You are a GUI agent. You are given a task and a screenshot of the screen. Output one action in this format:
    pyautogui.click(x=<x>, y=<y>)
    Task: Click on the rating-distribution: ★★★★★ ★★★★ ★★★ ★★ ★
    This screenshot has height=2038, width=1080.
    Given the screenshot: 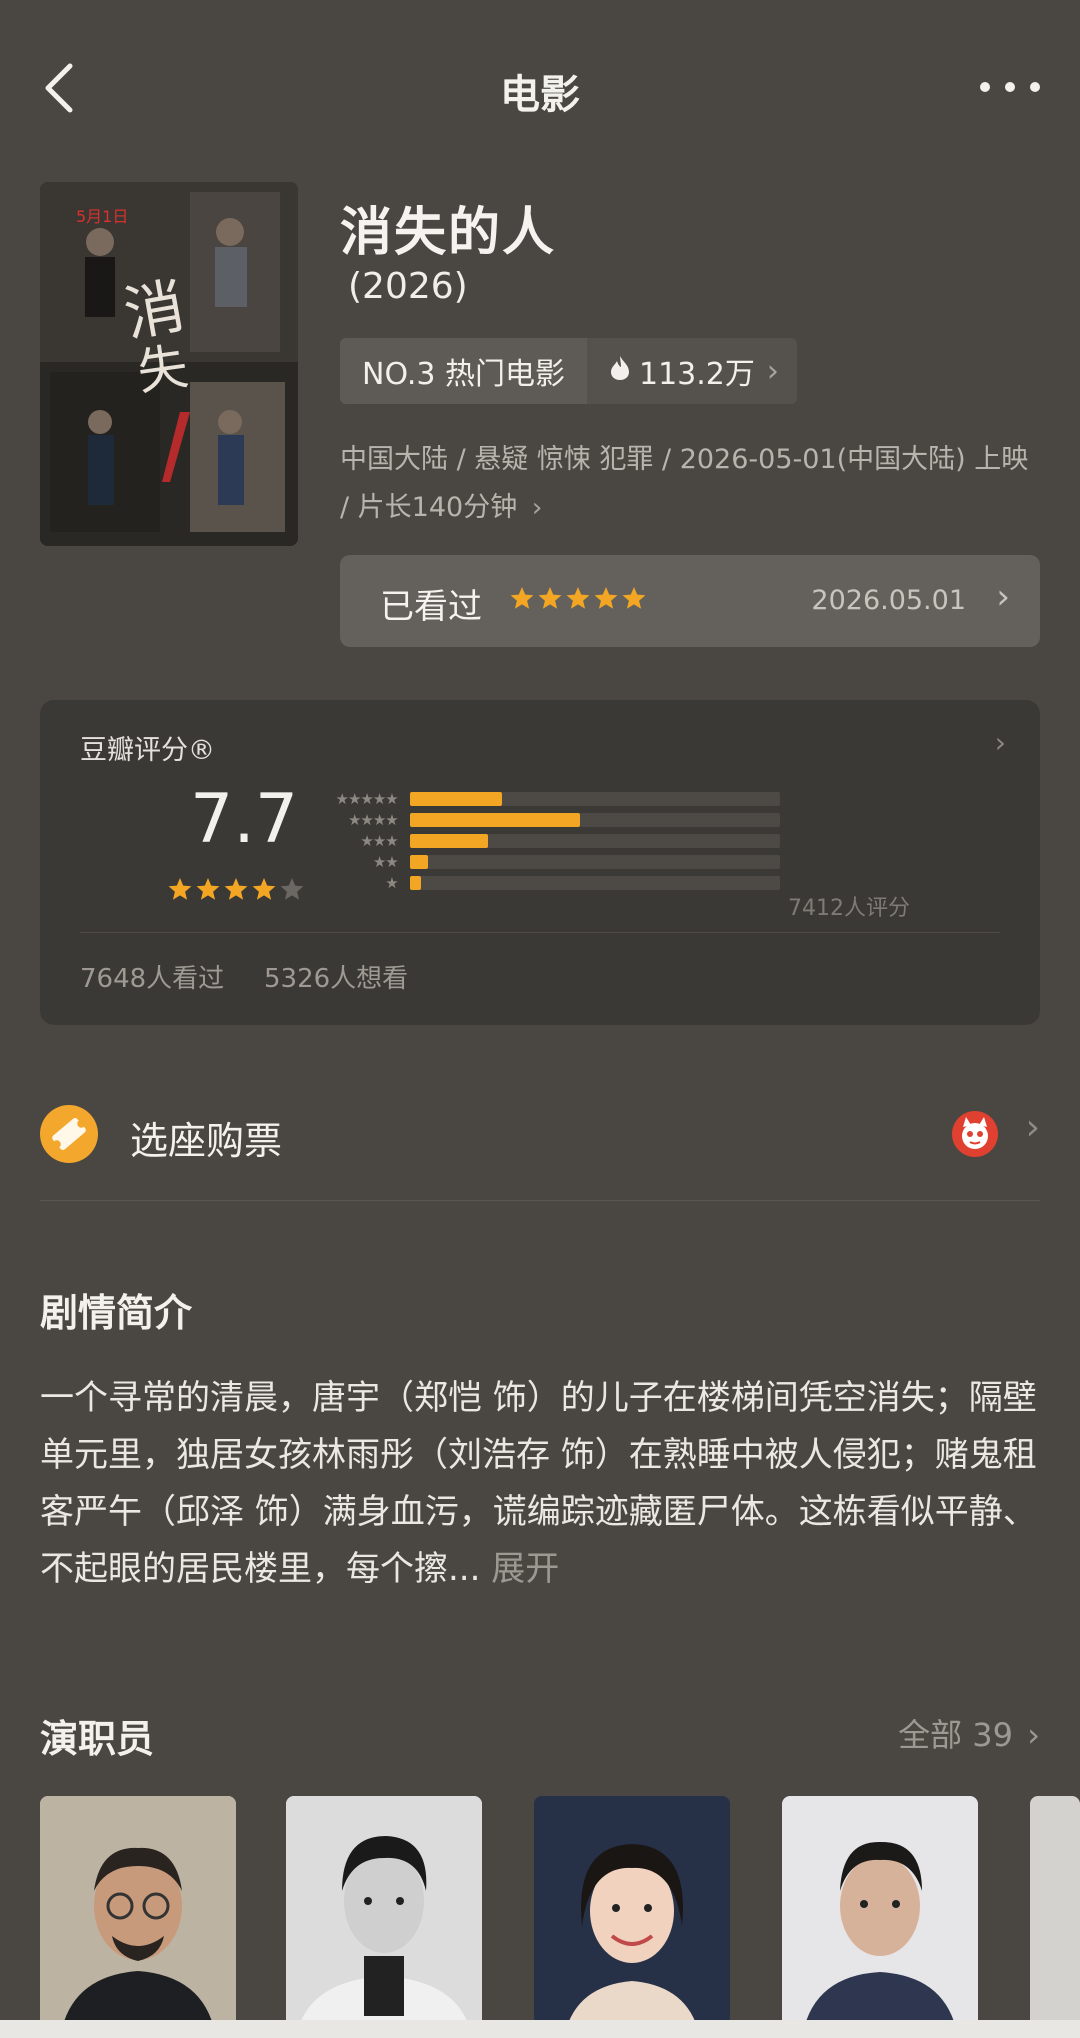 What is the action you would take?
    pyautogui.click(x=555, y=840)
    